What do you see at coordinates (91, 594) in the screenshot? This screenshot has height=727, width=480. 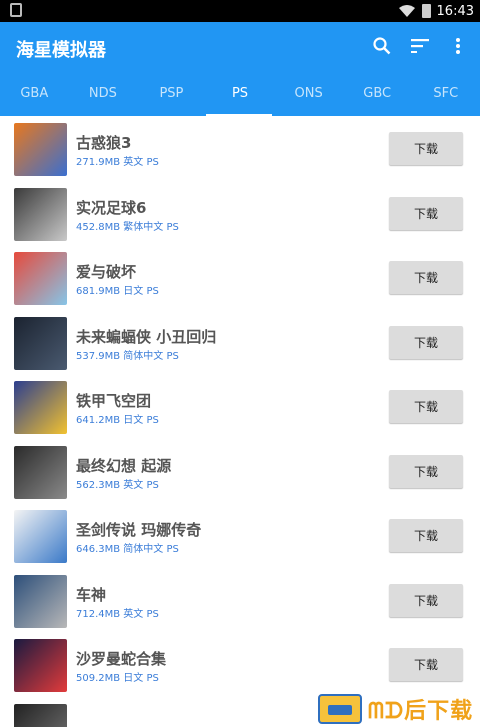 I see `game-title: 车神` at bounding box center [91, 594].